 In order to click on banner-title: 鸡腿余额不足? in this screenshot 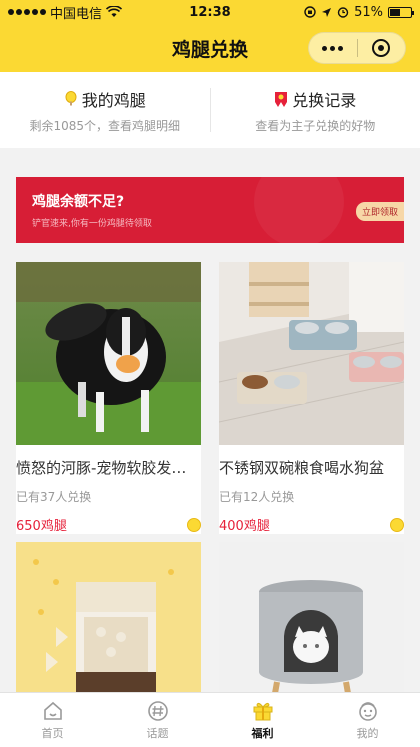, I will do `click(78, 202)`.